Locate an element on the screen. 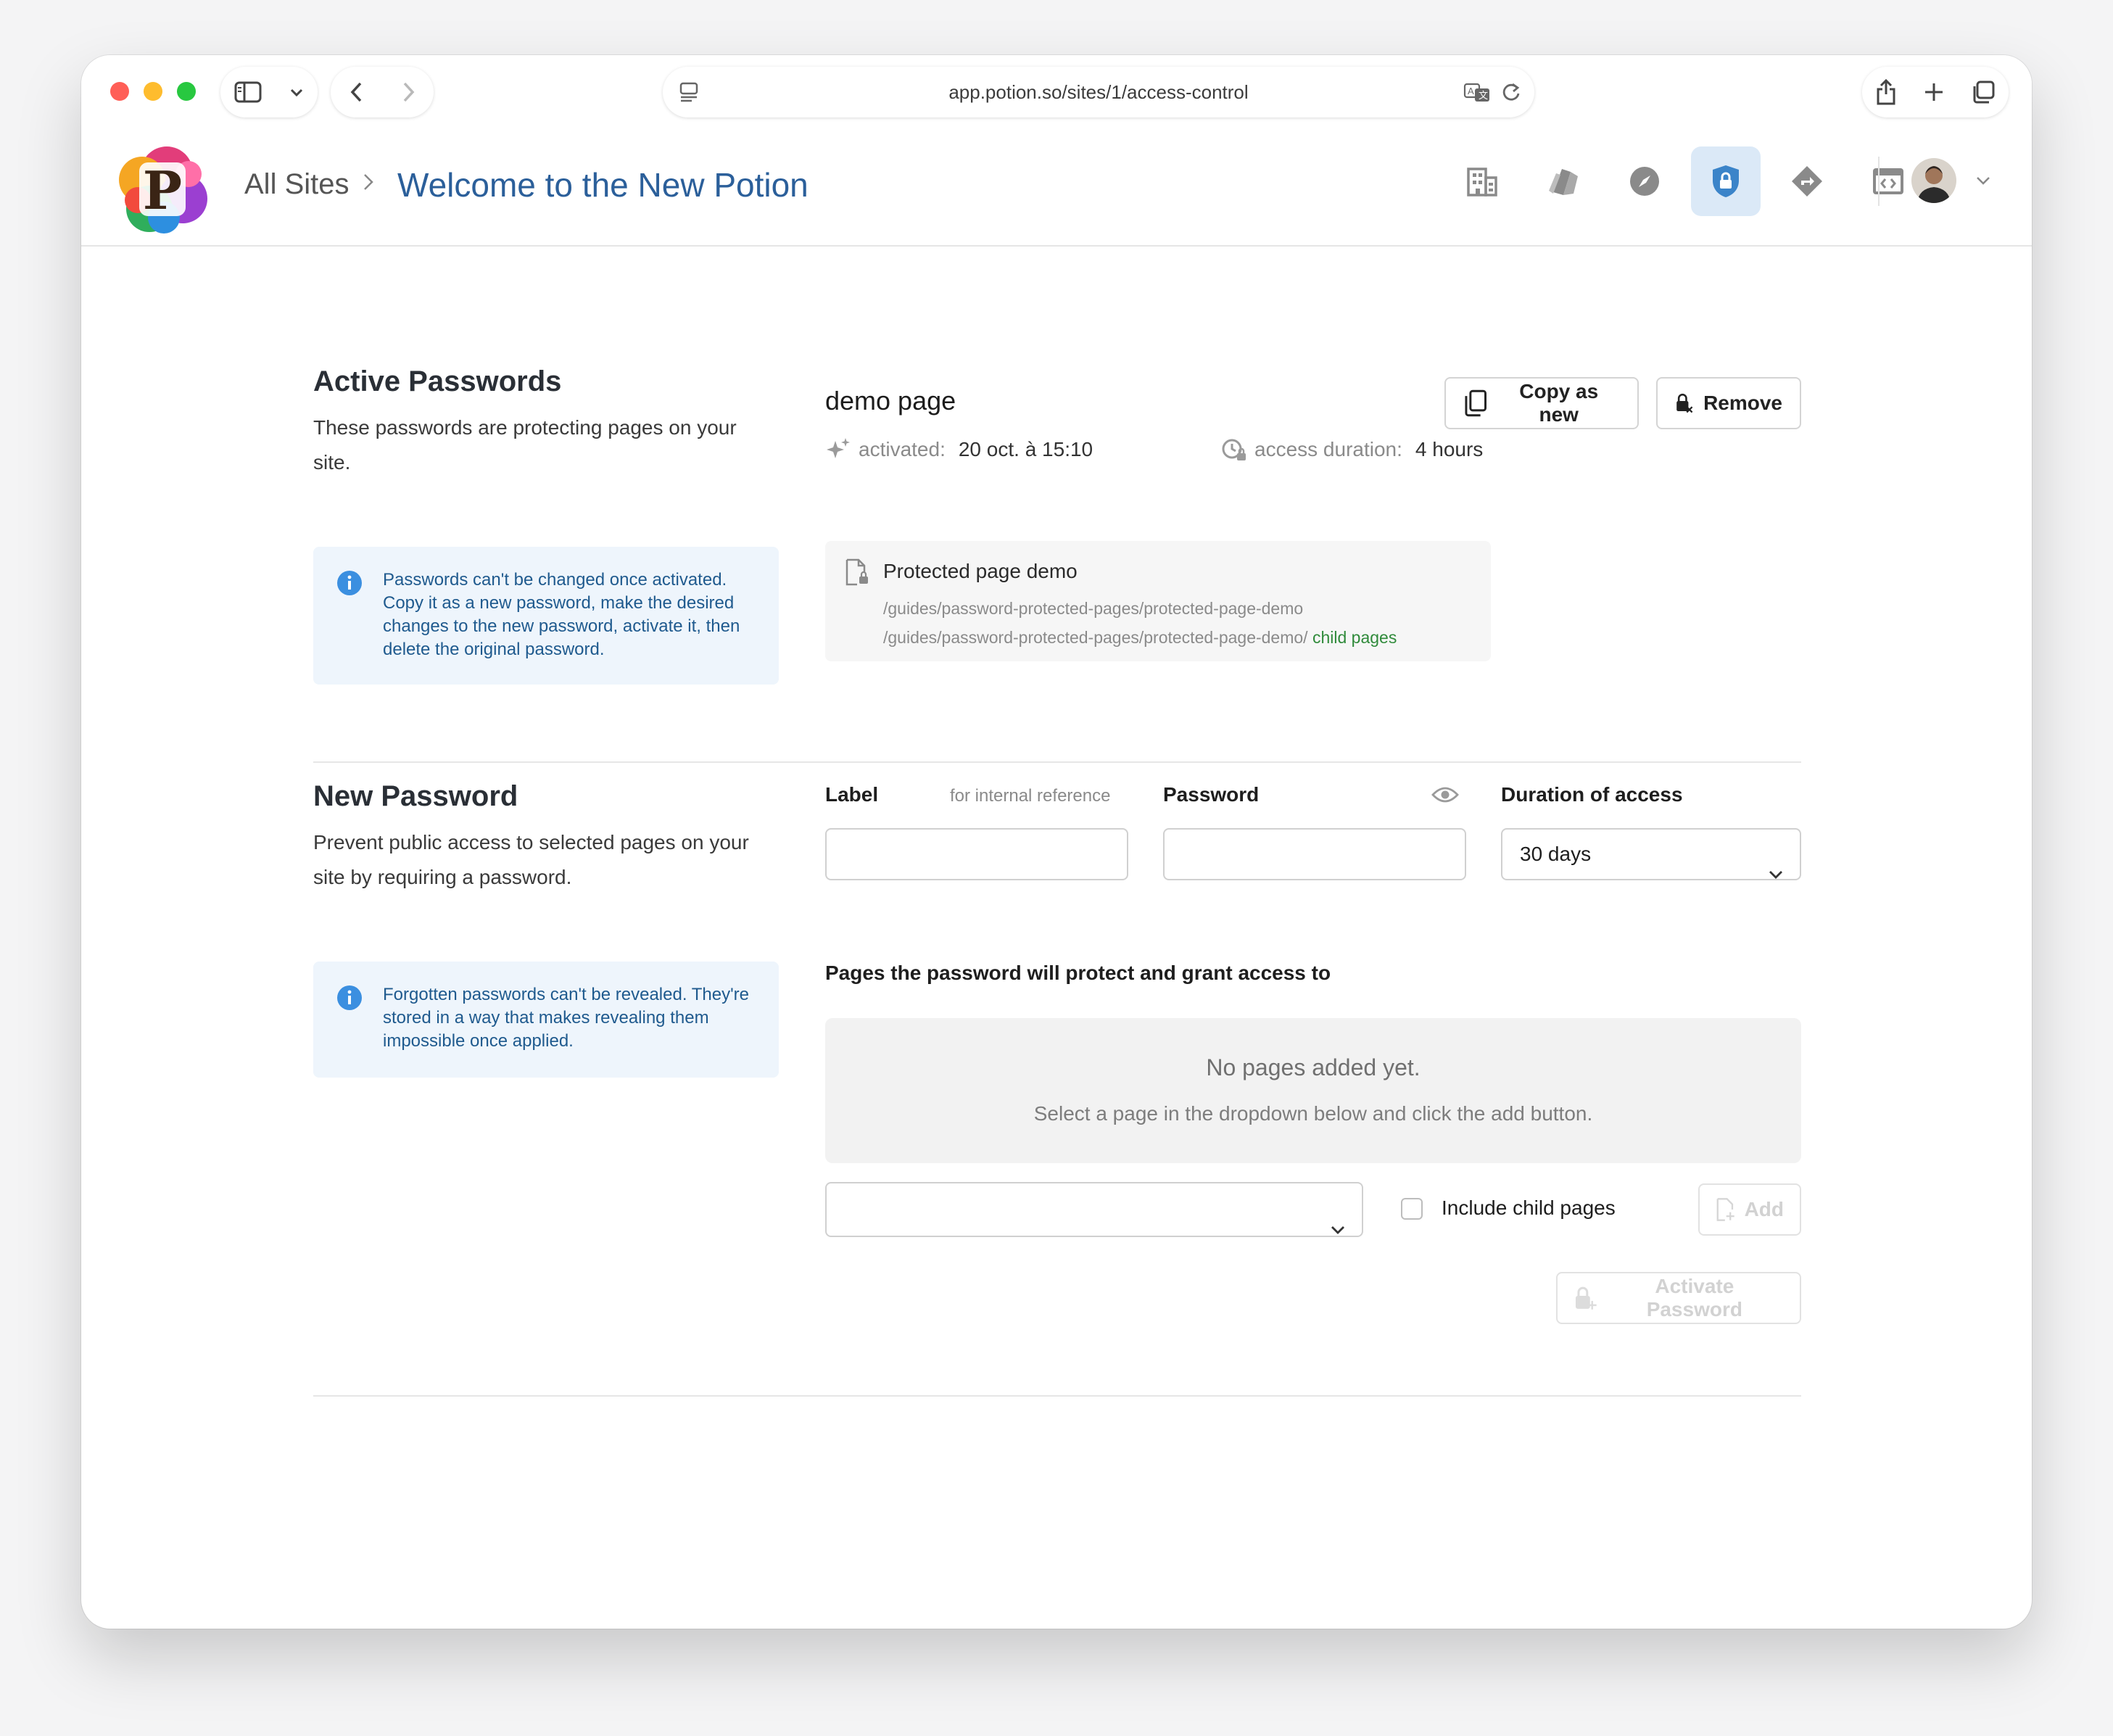 The height and width of the screenshot is (1736, 2113). duration-selected: 30 days is located at coordinates (1556, 854).